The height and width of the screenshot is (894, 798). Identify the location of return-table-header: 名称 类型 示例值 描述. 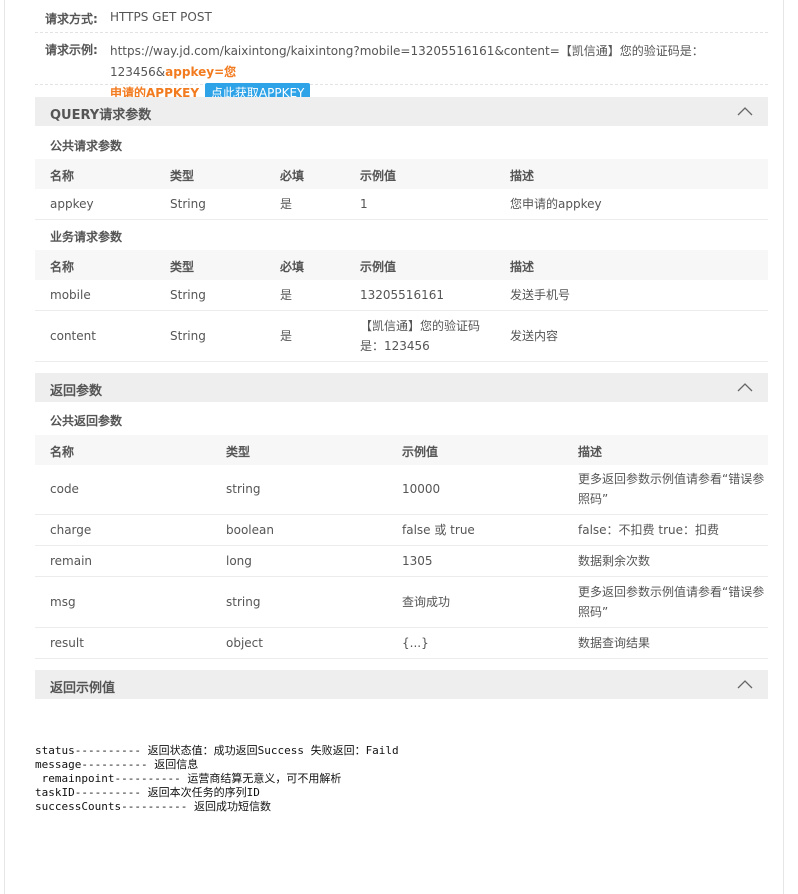
(401, 450).